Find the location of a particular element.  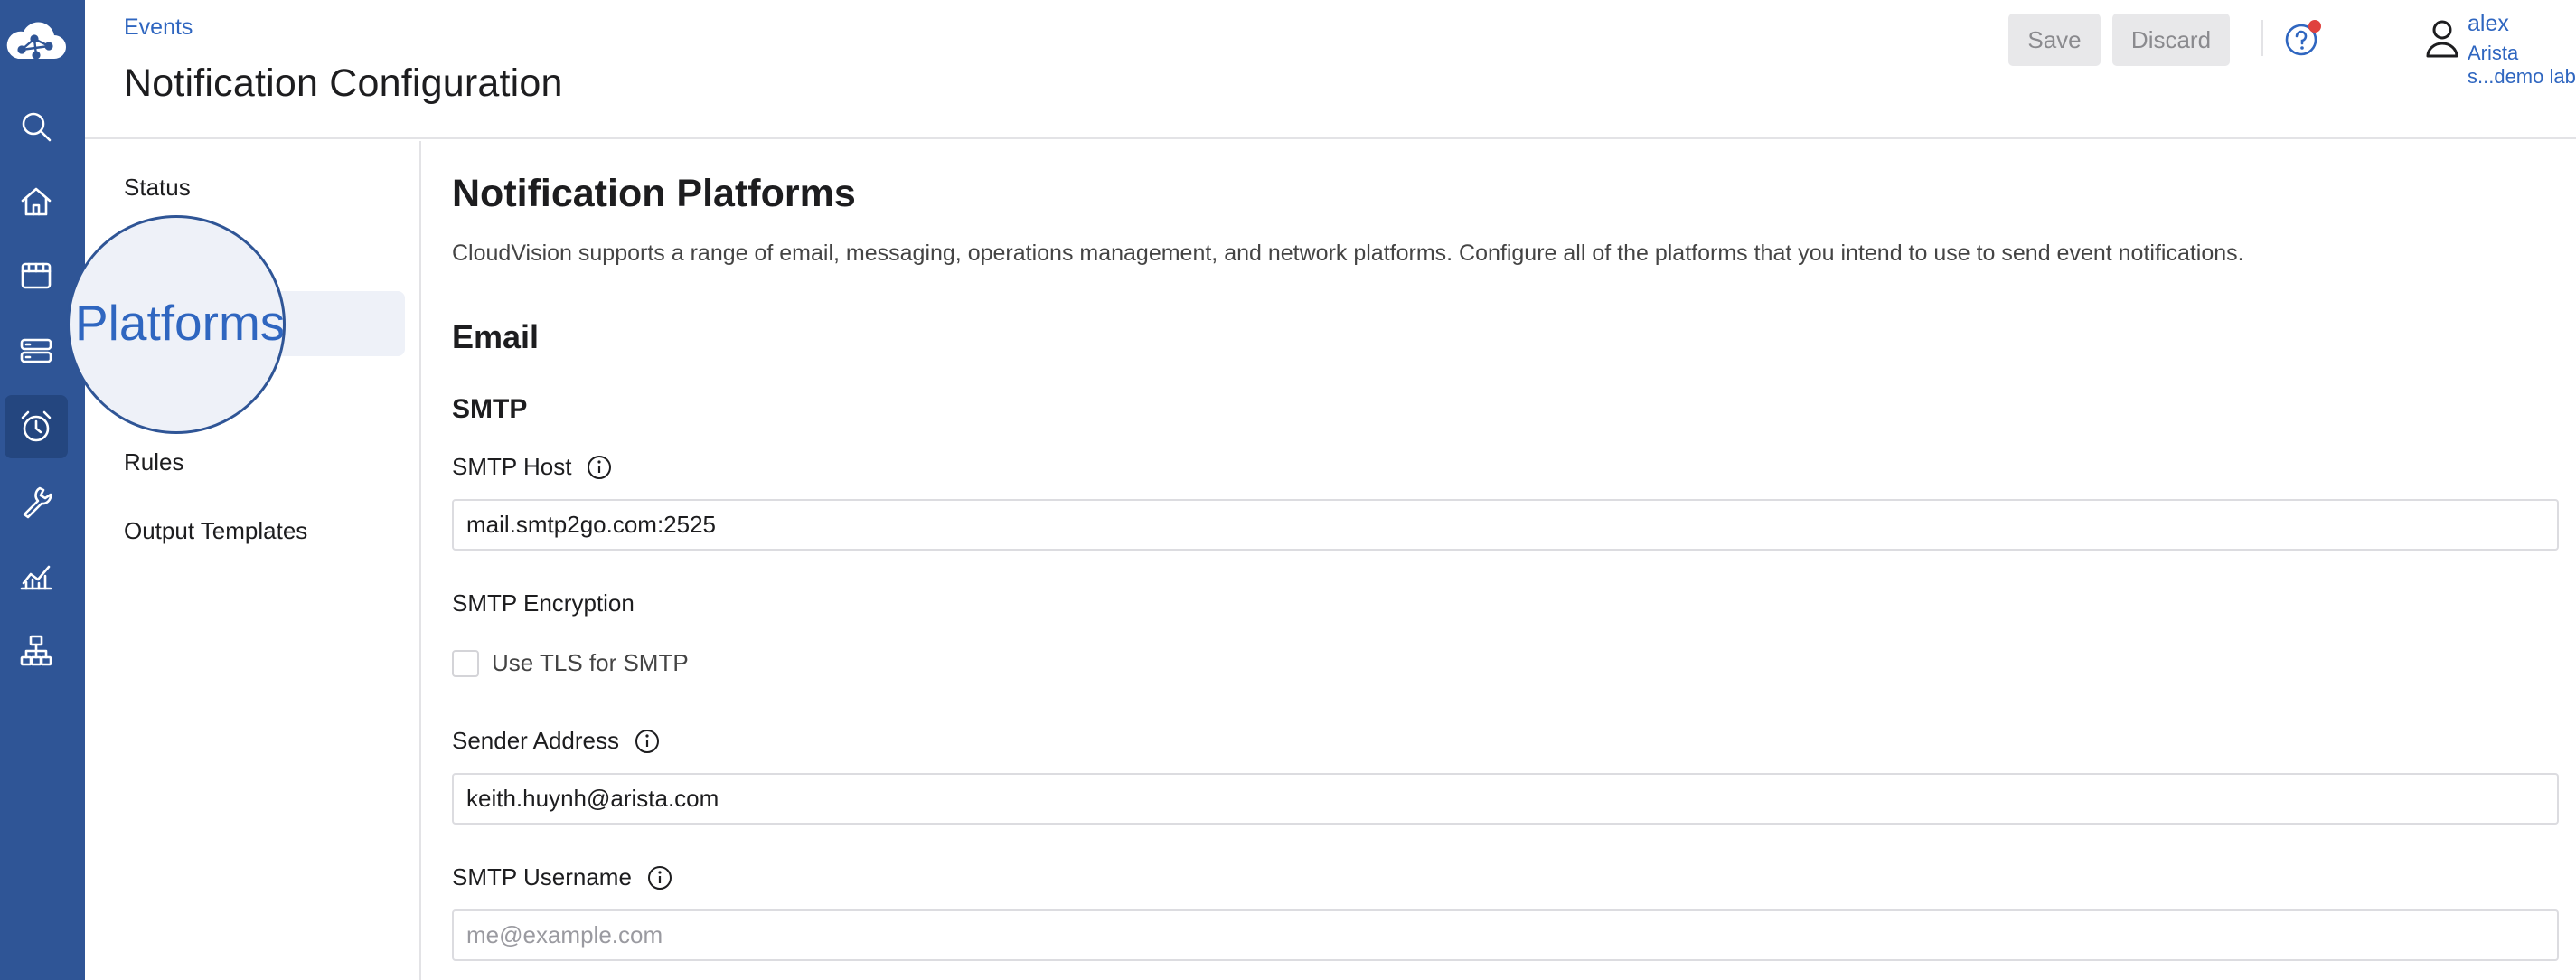

smtp-encryption-label: SMTP Encryption is located at coordinates (543, 603).